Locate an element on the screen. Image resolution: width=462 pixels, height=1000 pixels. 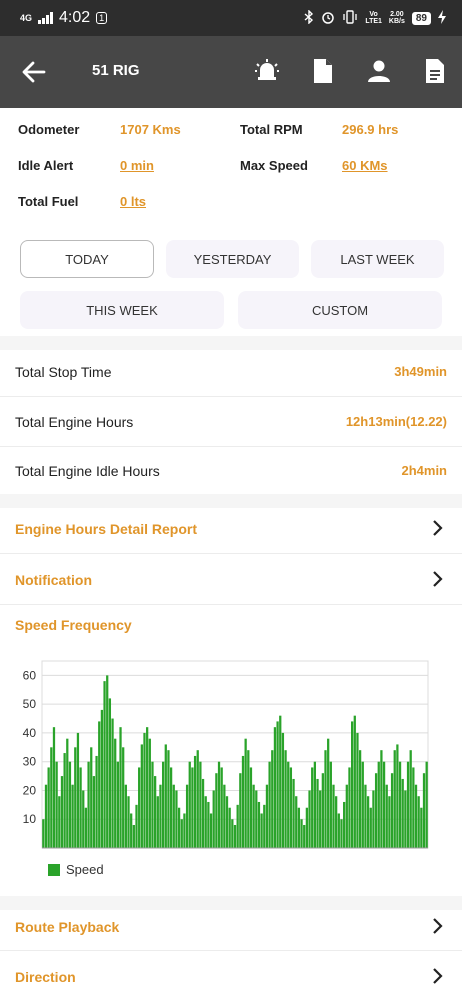
last-week-button: LAST WEEK is located at coordinates (377, 259).